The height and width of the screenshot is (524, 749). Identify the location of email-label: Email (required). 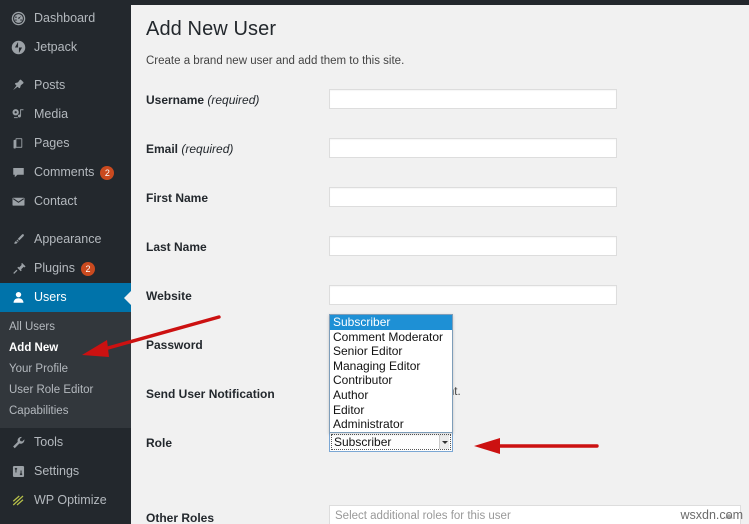
(189, 149).